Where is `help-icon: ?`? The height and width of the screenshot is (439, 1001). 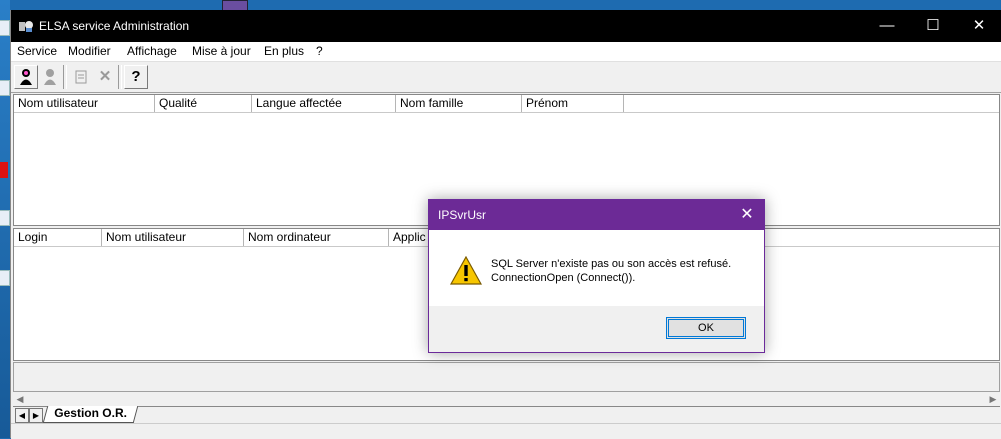 help-icon: ? is located at coordinates (136, 76).